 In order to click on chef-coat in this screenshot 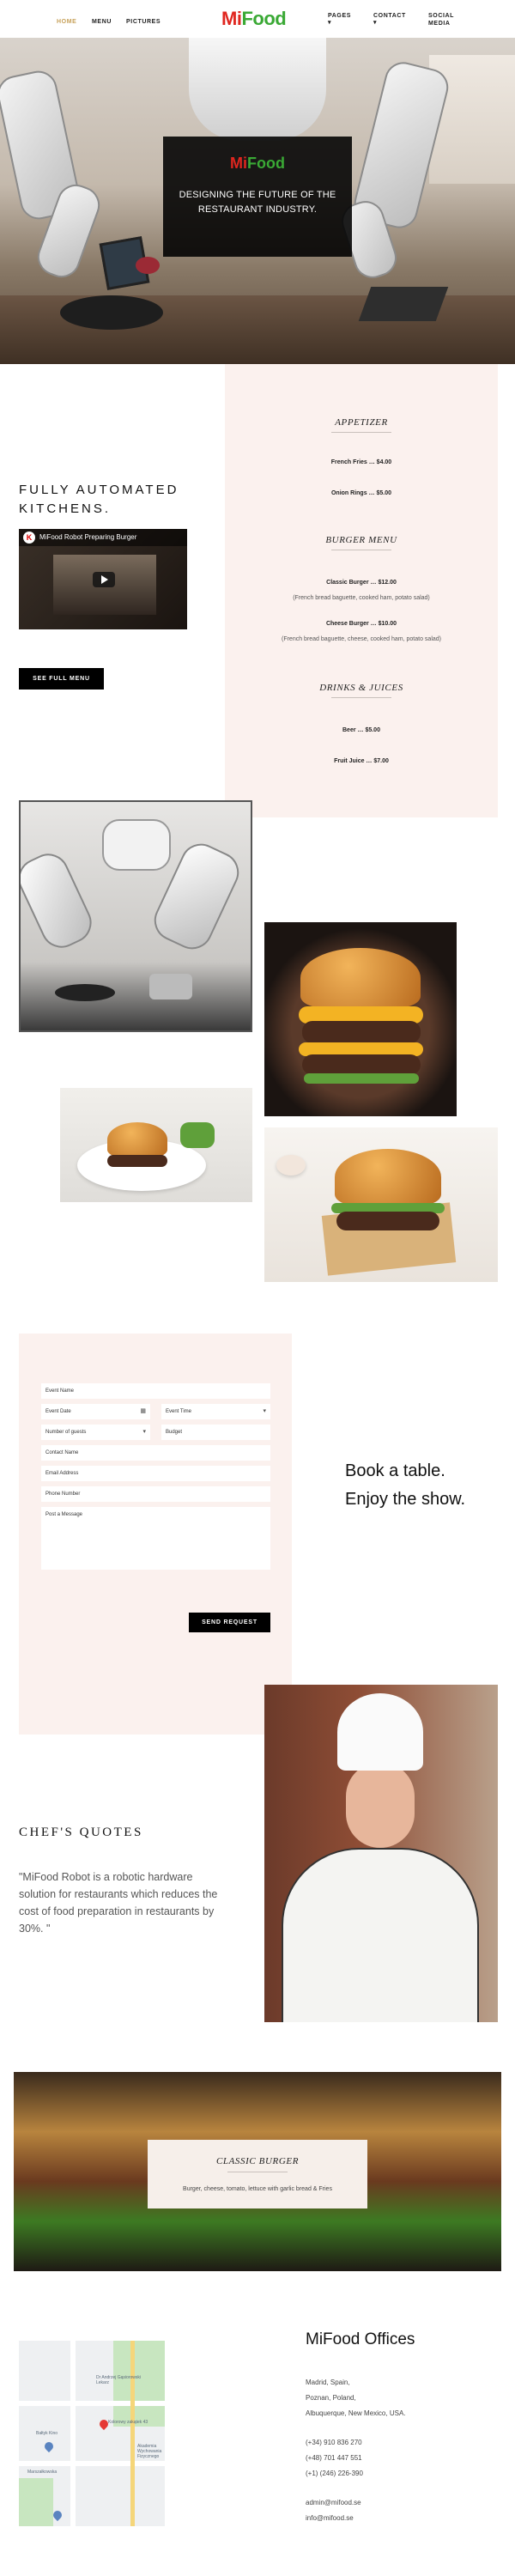, I will do `click(380, 1935)`.